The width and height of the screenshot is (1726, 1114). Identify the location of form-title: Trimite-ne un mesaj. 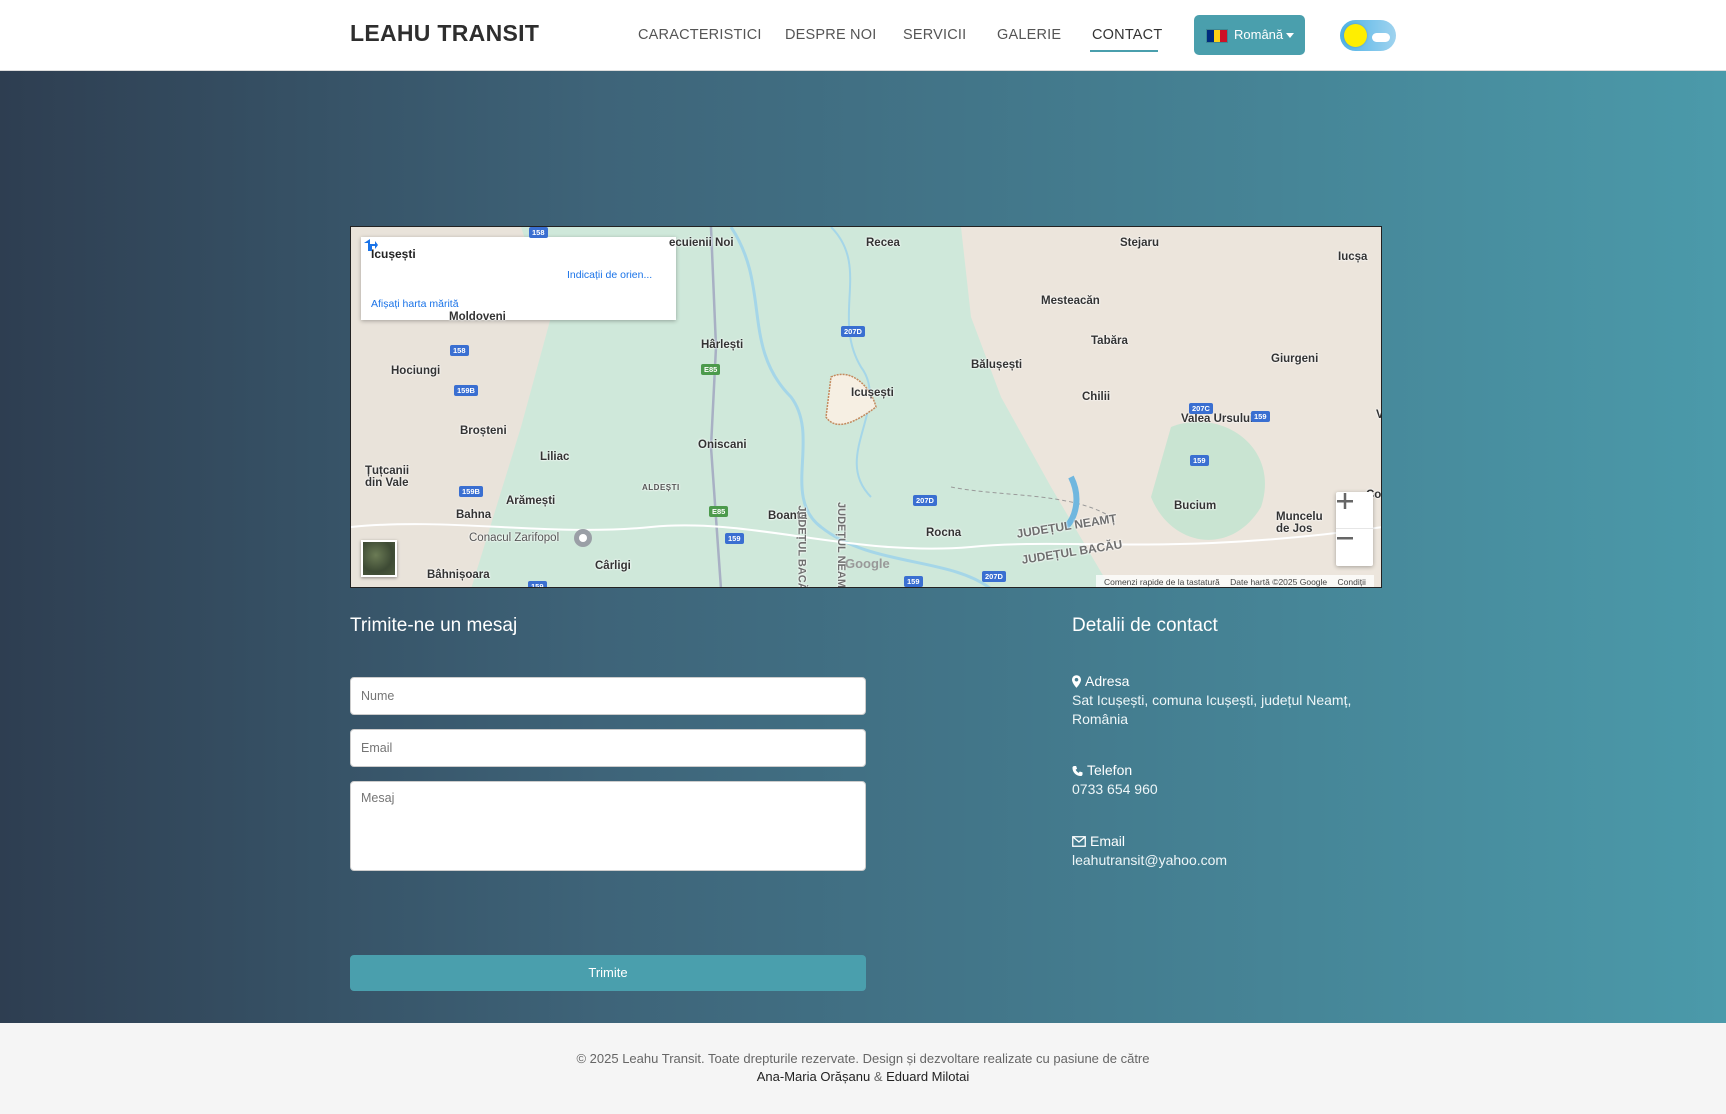
(434, 625).